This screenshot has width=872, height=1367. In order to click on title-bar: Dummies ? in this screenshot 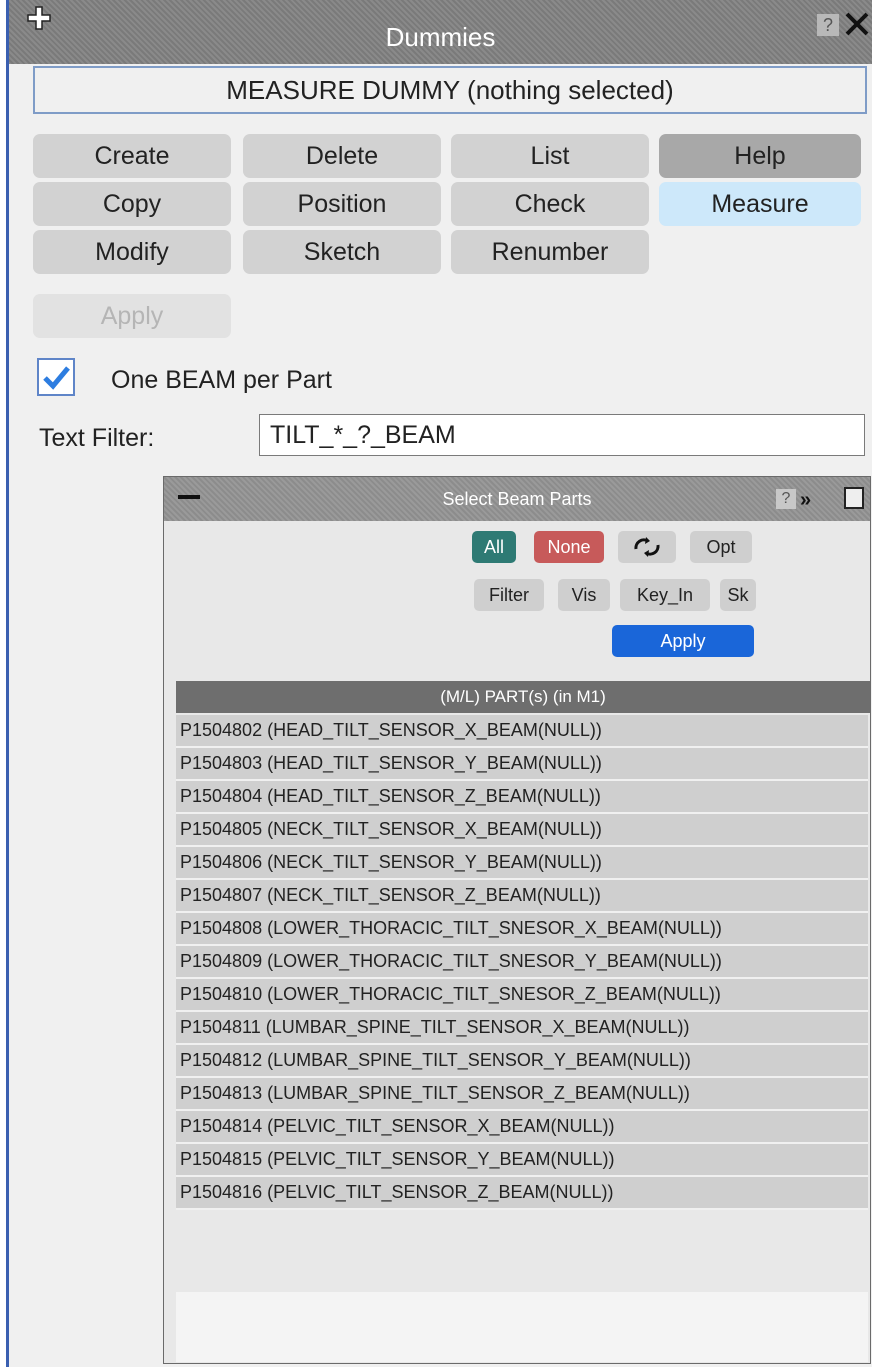, I will do `click(440, 32)`.